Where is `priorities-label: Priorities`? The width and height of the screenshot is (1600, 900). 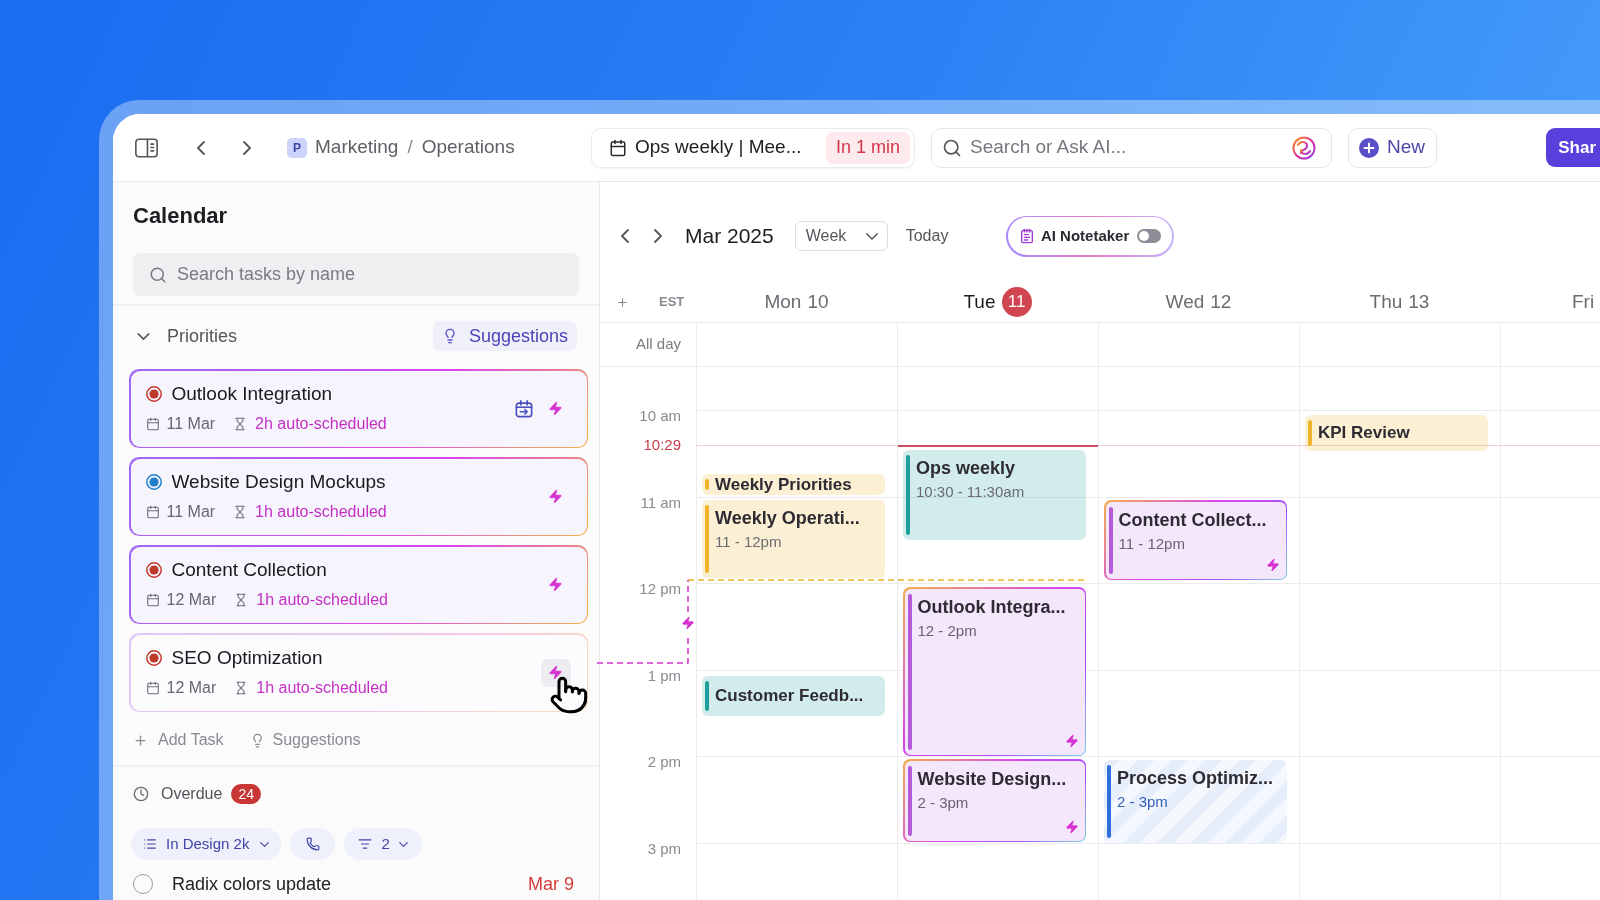
priorities-label: Priorities is located at coordinates (202, 336).